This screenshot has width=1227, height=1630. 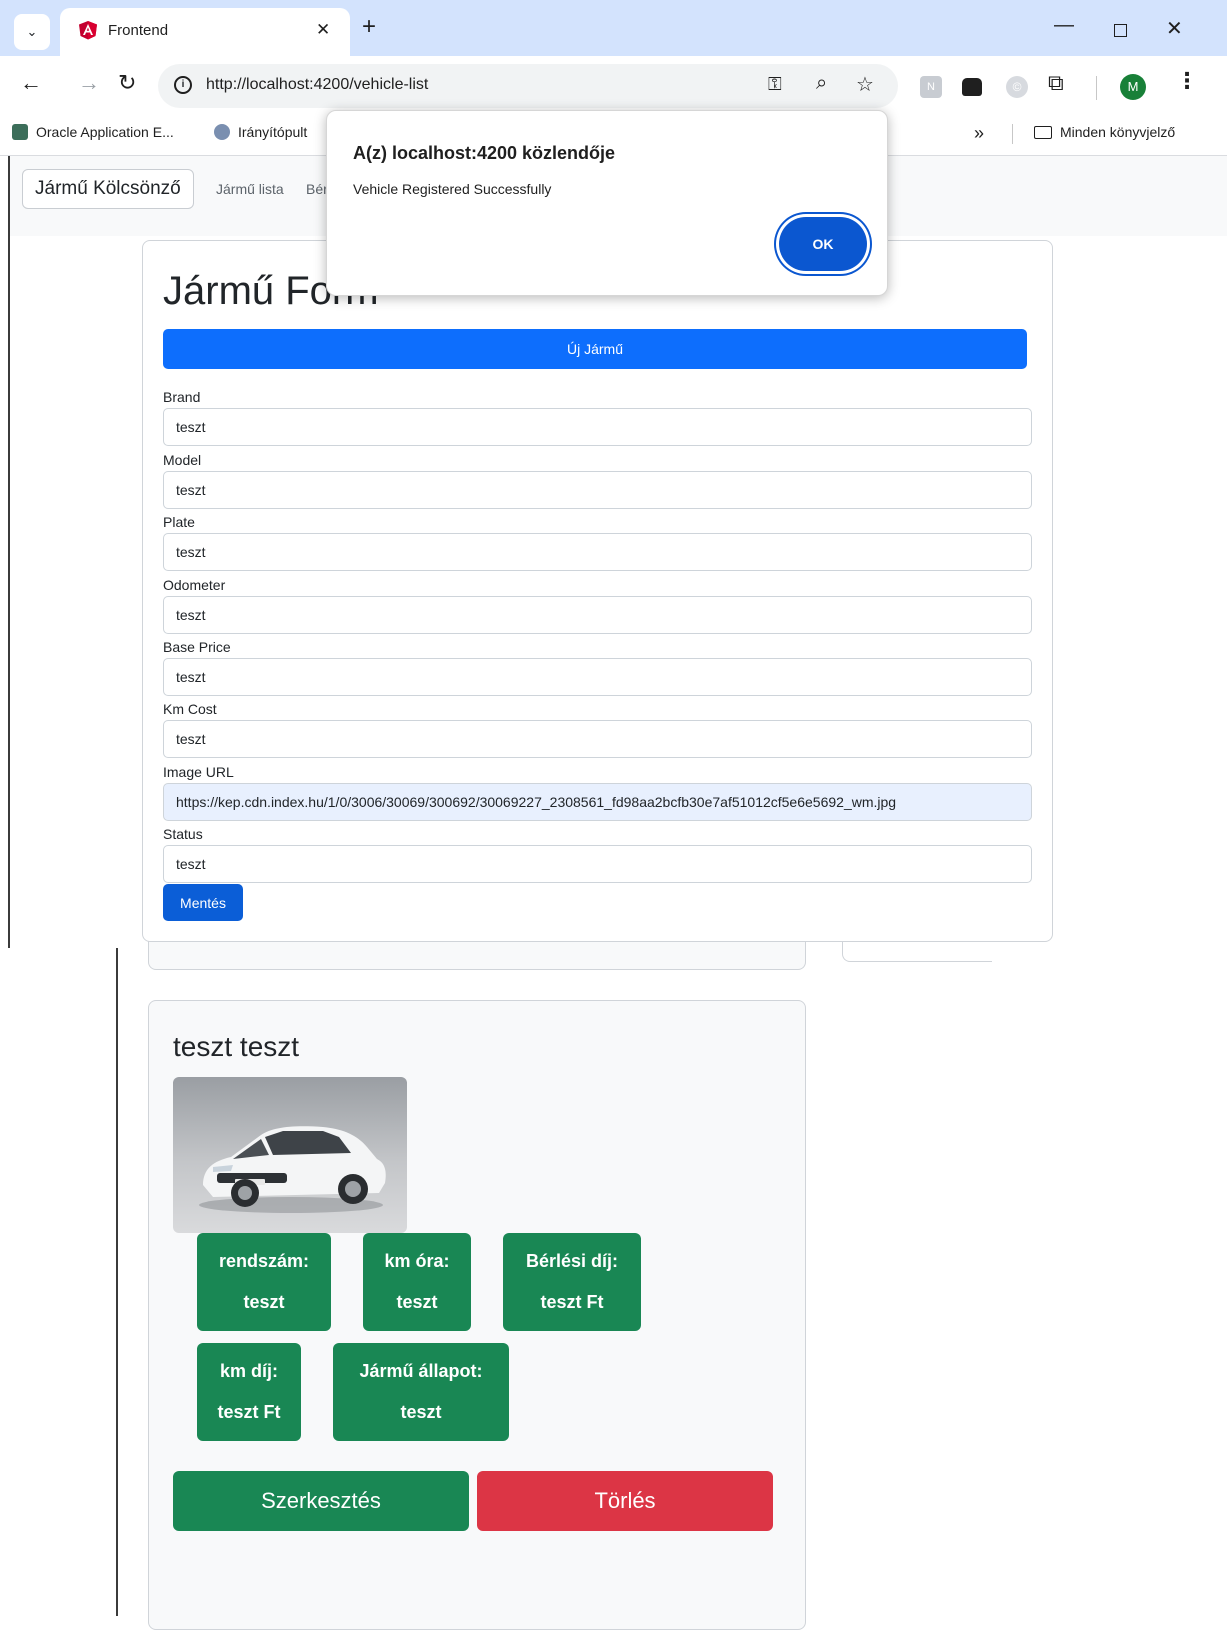 I want to click on status-label: Status, so click(x=183, y=834).